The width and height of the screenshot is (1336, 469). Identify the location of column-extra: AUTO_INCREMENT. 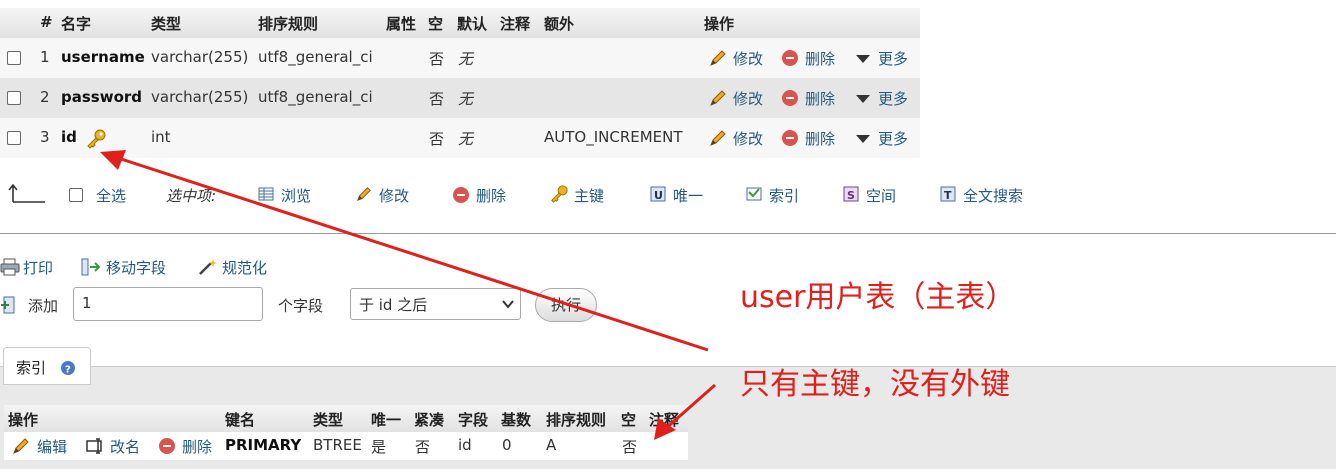
(613, 137).